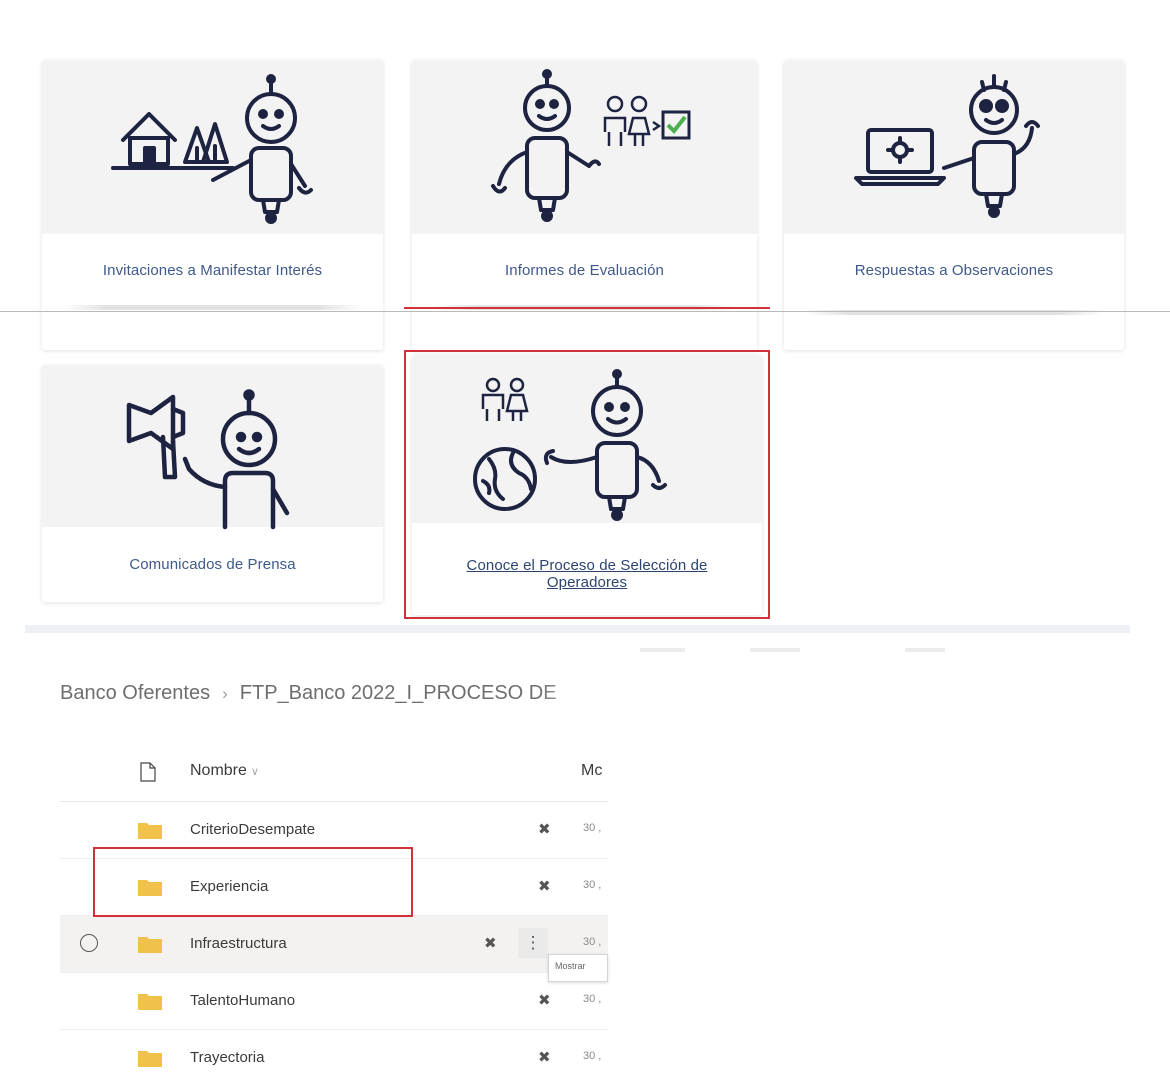 This screenshot has width=1170, height=1086. I want to click on list-item: Trayectoria ✖ 30 ,, so click(334, 1058).